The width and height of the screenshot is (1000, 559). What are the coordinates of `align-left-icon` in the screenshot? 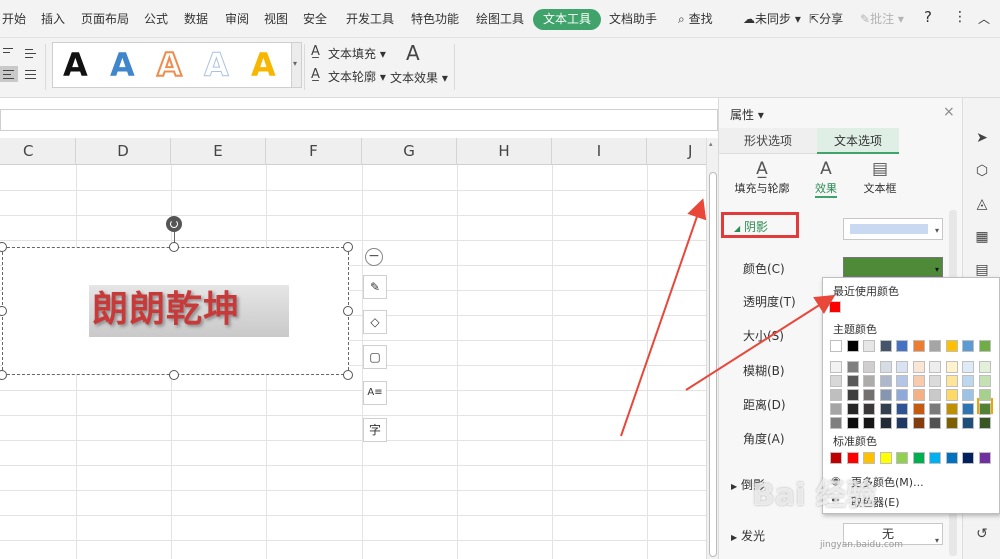 It's located at (9, 52).